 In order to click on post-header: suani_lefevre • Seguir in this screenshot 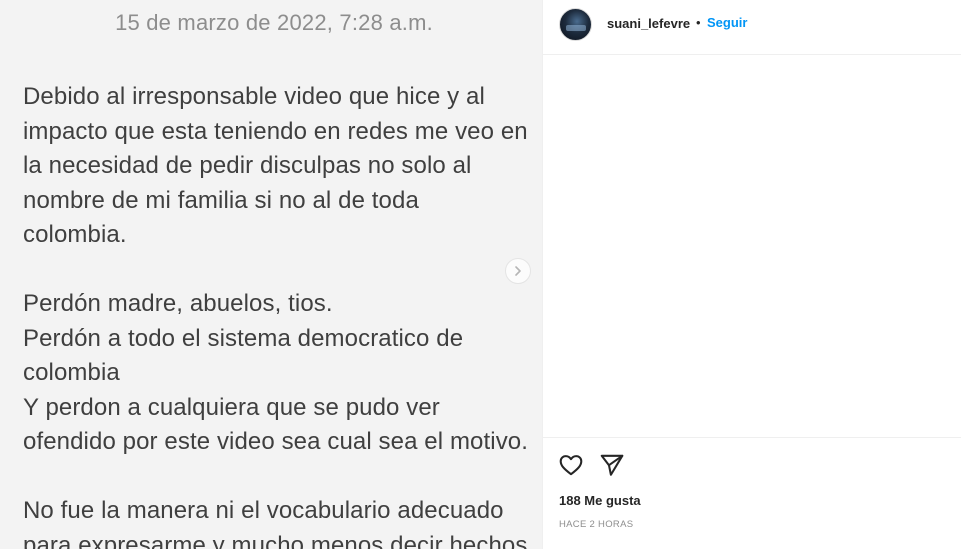, I will do `click(752, 27)`.